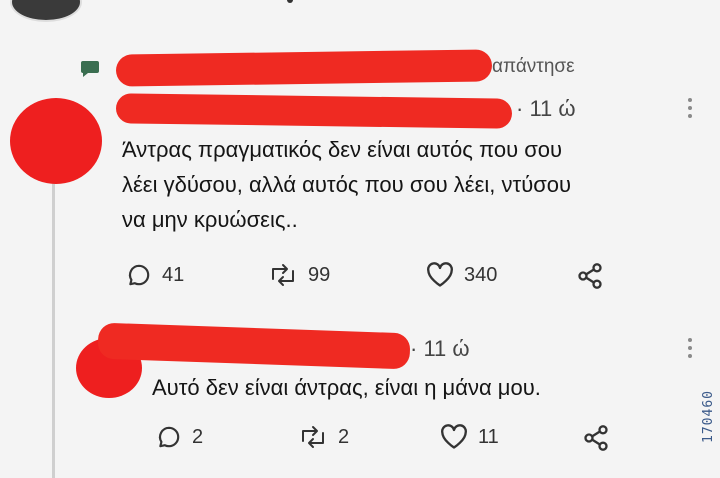 The width and height of the screenshot is (720, 478). What do you see at coordinates (314, 111) in the screenshot?
I see `redacted-author` at bounding box center [314, 111].